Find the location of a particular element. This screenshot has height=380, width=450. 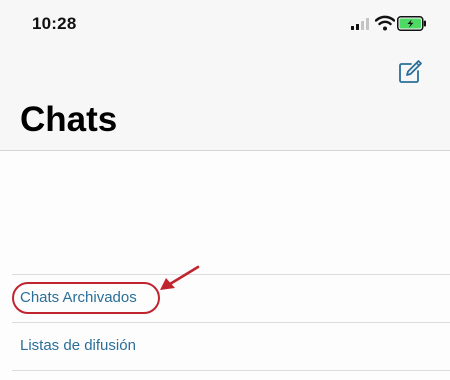

compose-icon is located at coordinates (410, 71).